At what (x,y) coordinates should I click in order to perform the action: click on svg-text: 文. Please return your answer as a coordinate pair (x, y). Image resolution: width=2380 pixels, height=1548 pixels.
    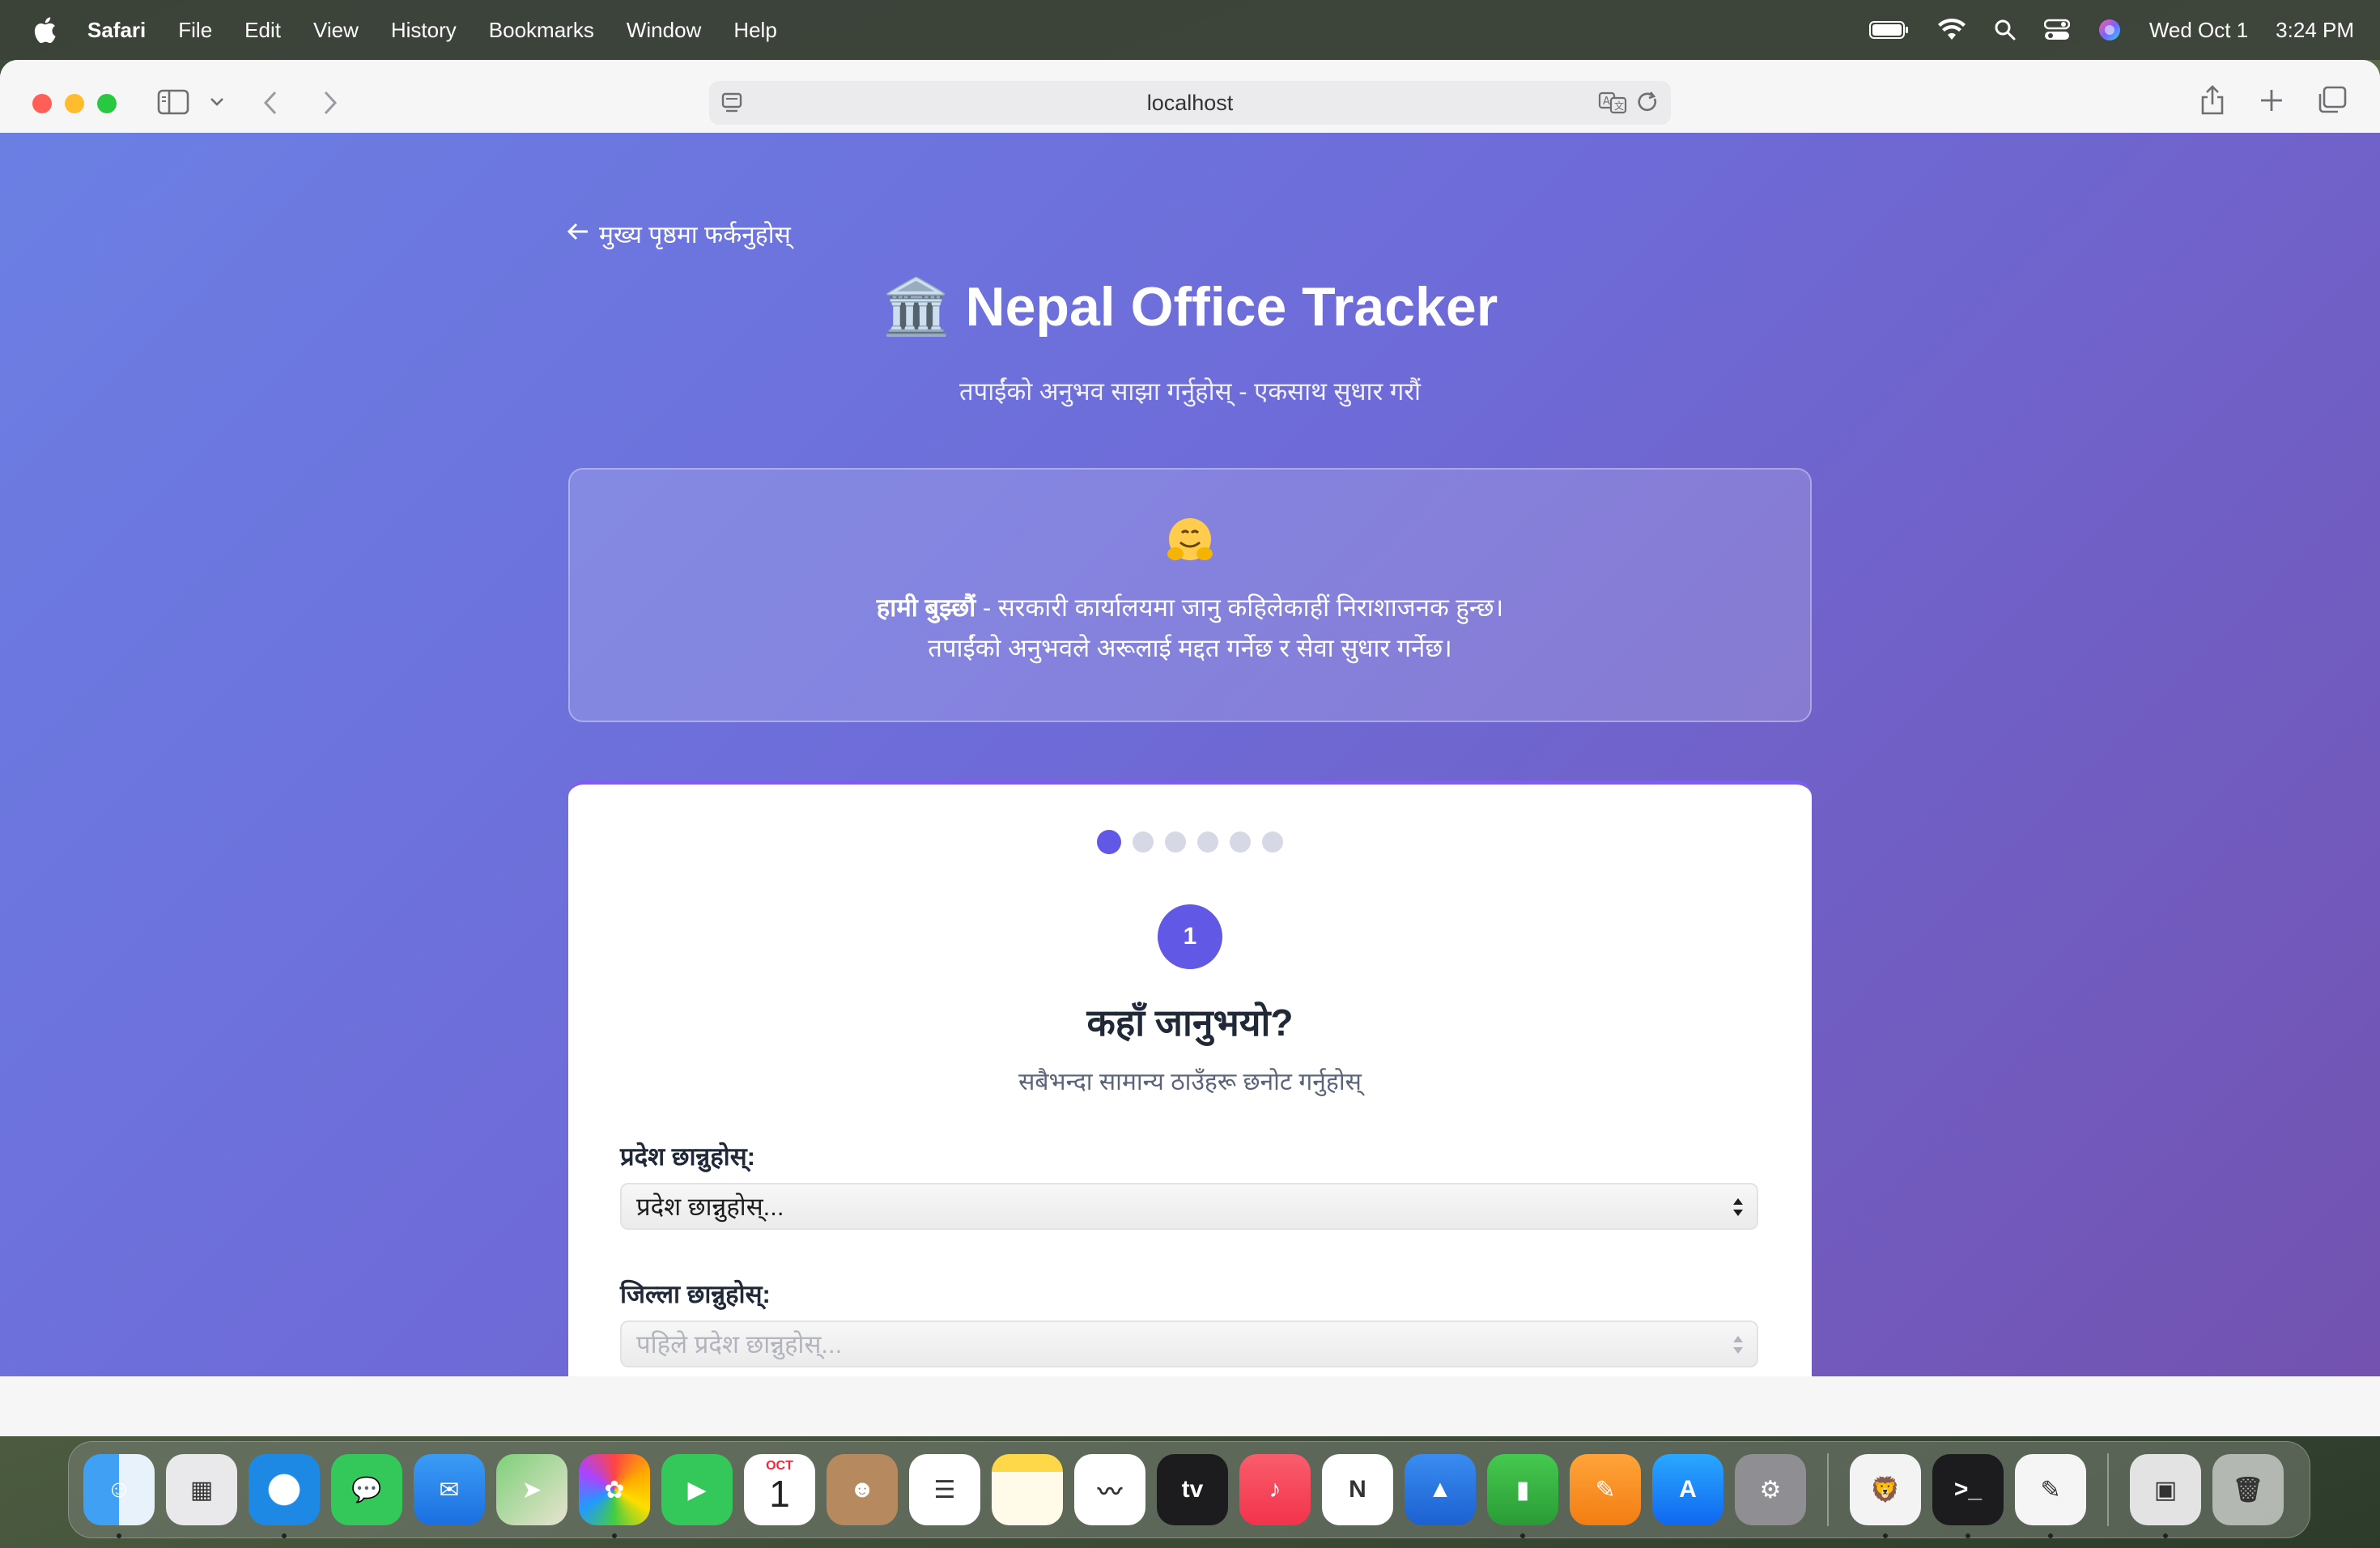
    Looking at the image, I should click on (1619, 106).